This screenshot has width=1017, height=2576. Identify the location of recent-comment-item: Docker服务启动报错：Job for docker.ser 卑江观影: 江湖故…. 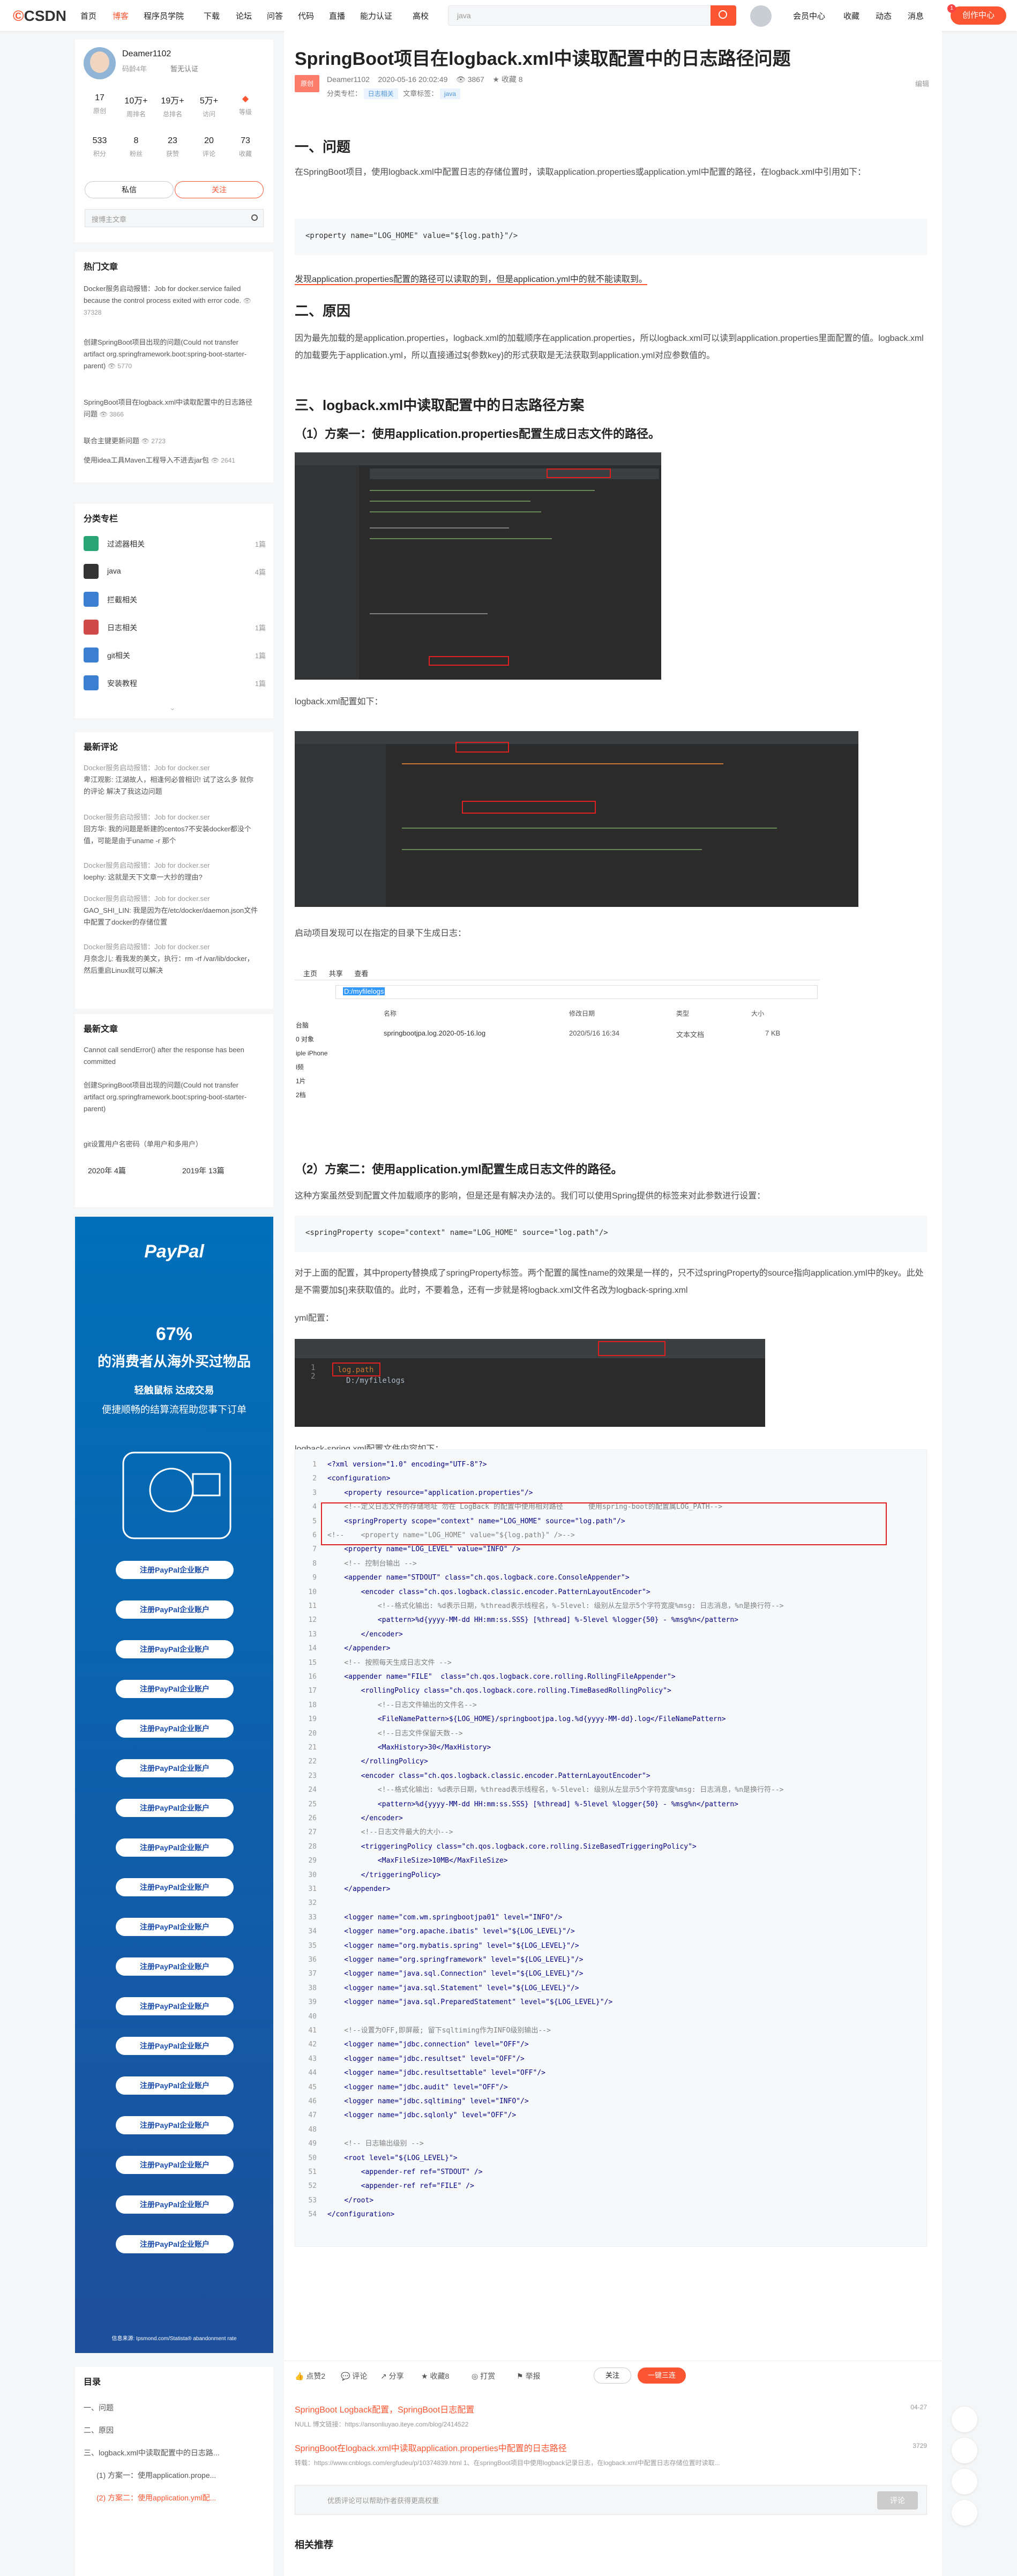
(172, 780).